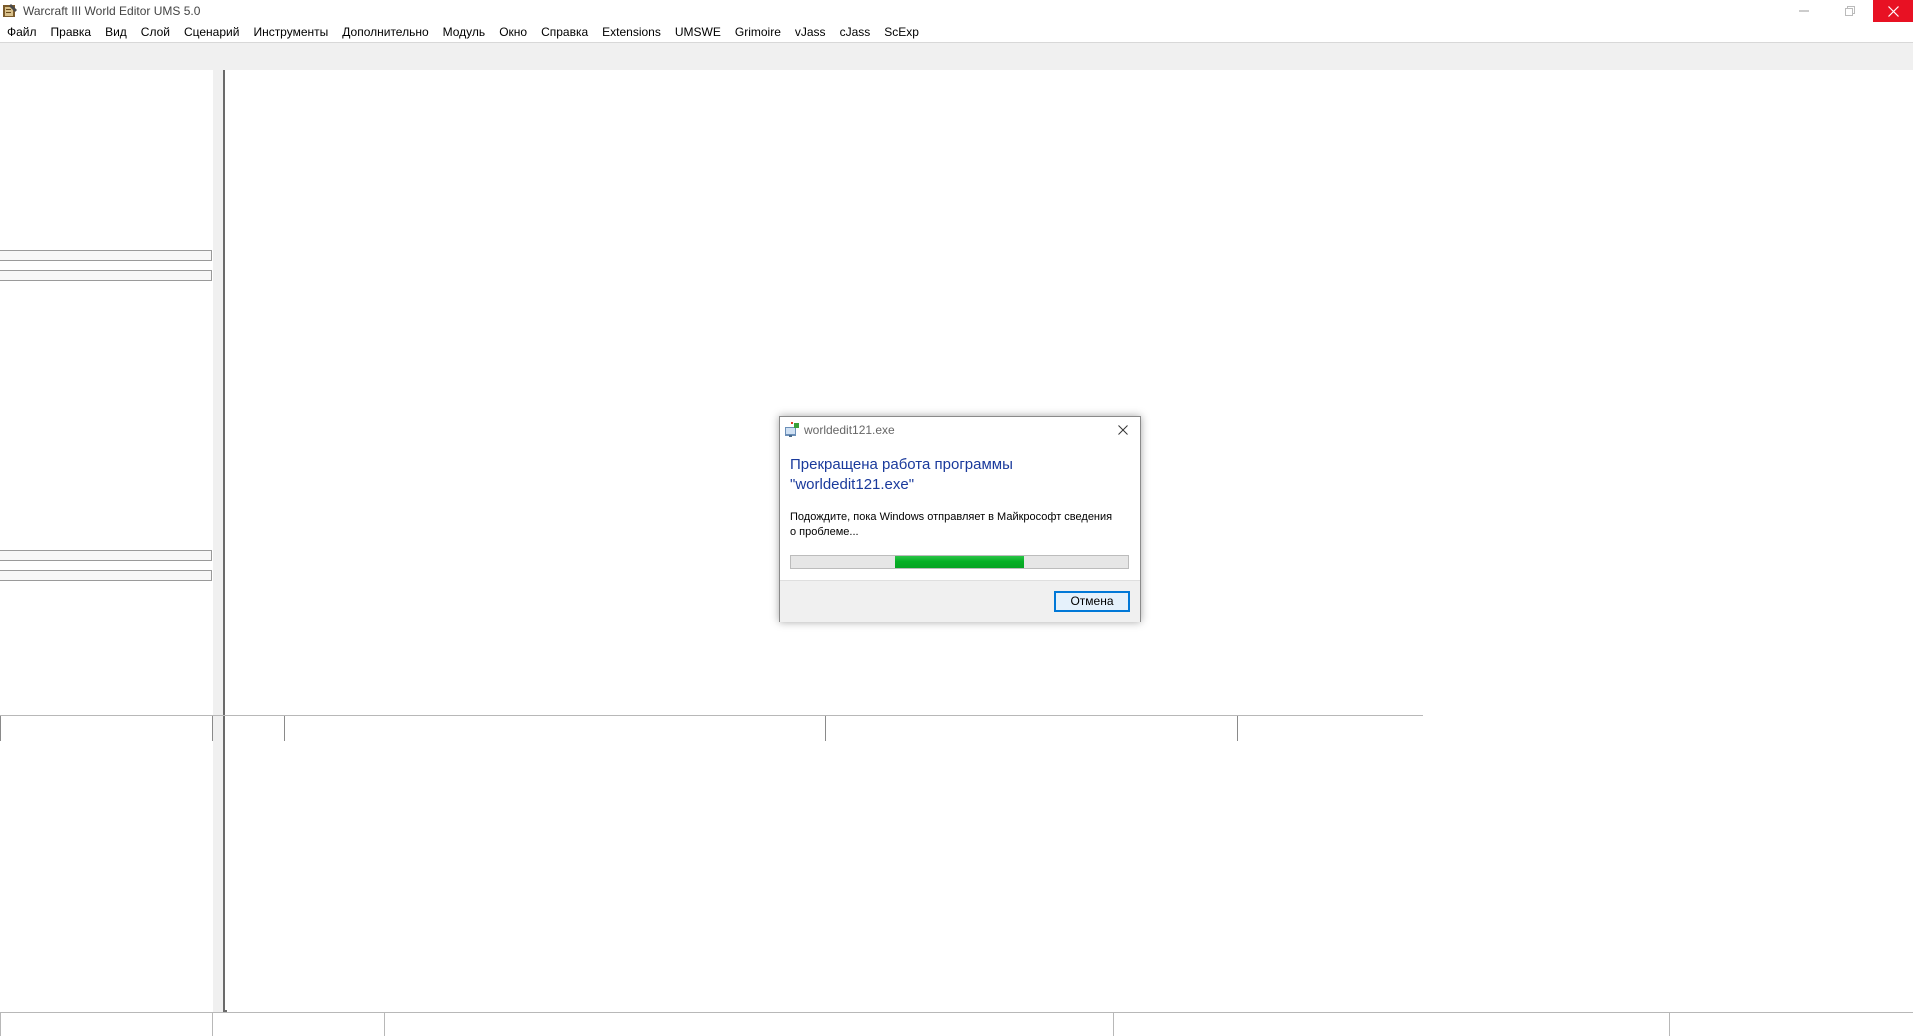 The image size is (1913, 1036). What do you see at coordinates (22, 32) in the screenshot?
I see `menu-file: Файл` at bounding box center [22, 32].